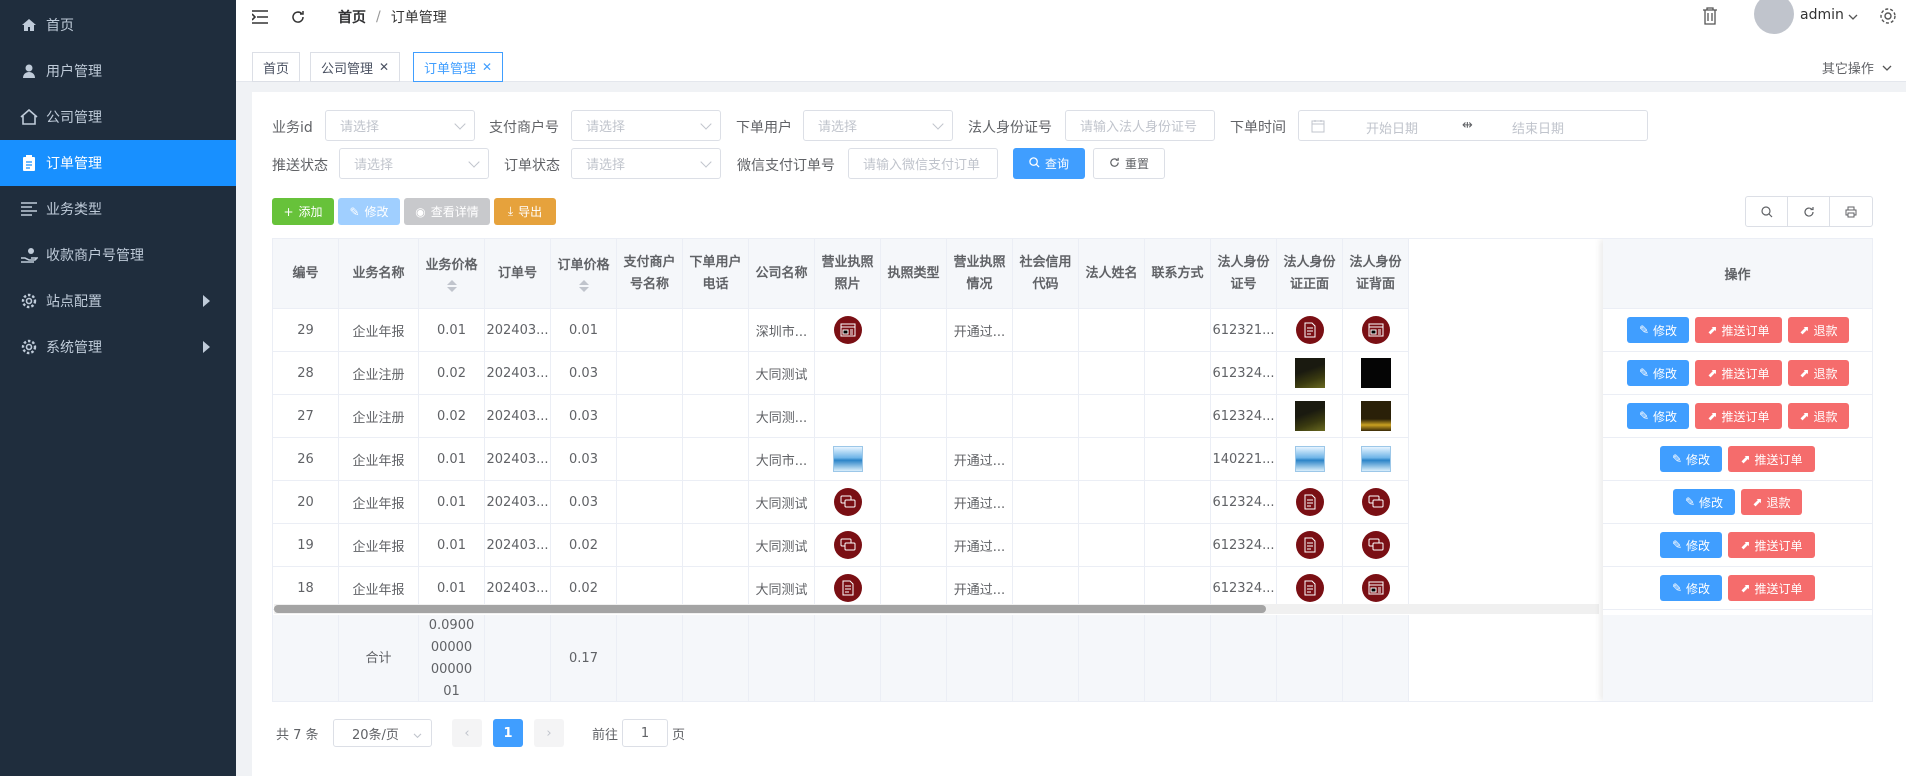 This screenshot has height=776, width=1906. Describe the element at coordinates (1774, 17) in the screenshot. I see `avatar` at that location.